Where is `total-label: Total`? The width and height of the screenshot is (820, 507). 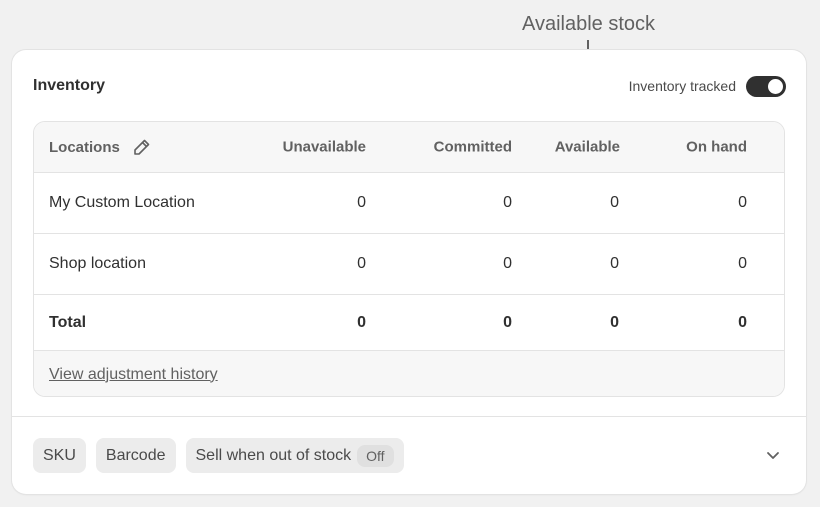 total-label: Total is located at coordinates (68, 322).